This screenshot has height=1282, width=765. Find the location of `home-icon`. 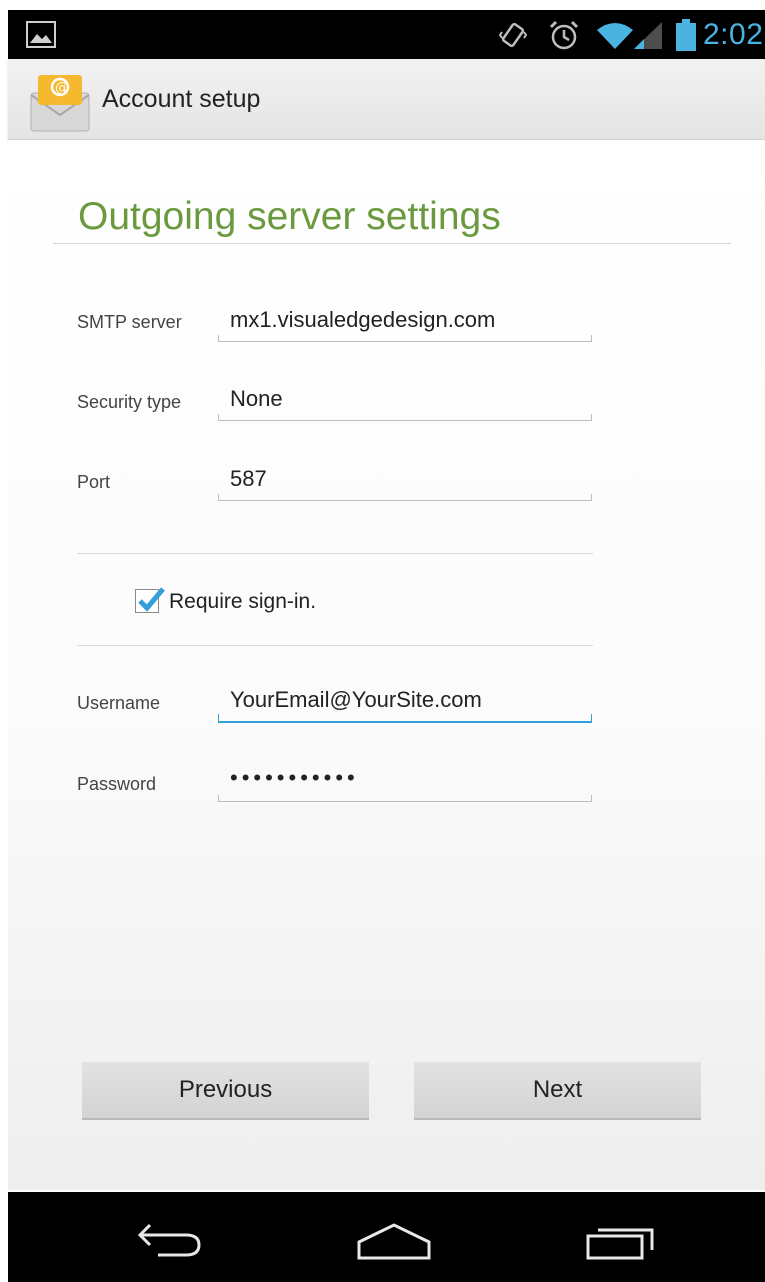

home-icon is located at coordinates (394, 1242).